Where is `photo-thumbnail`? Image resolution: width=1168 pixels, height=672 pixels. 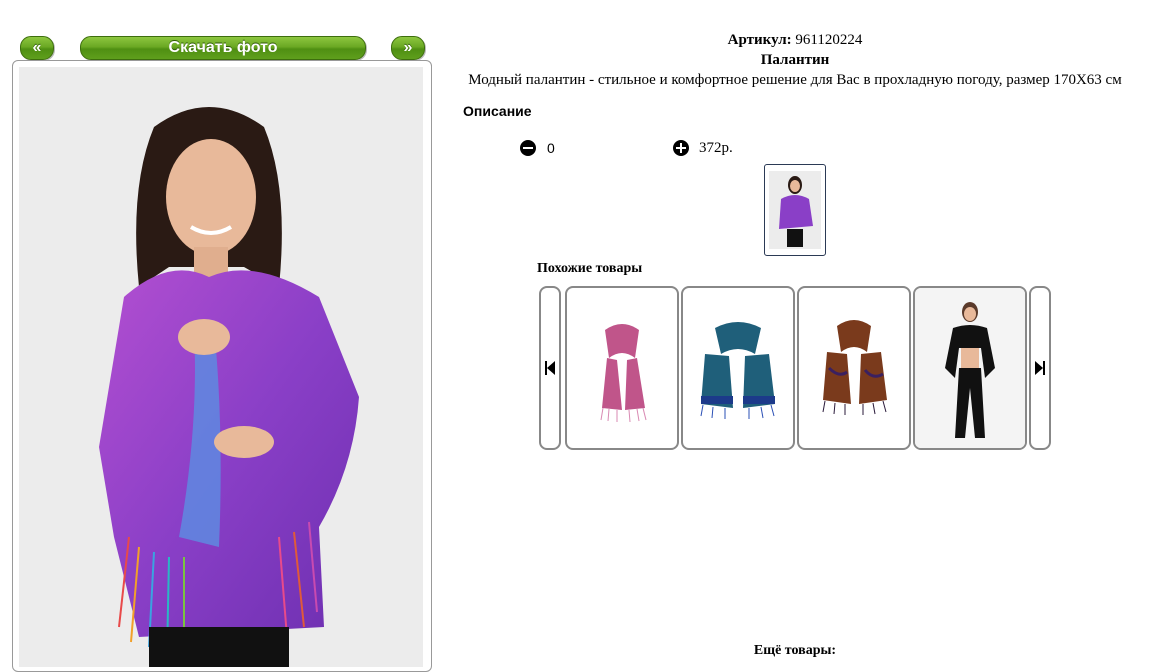
photo-thumbnail is located at coordinates (795, 210).